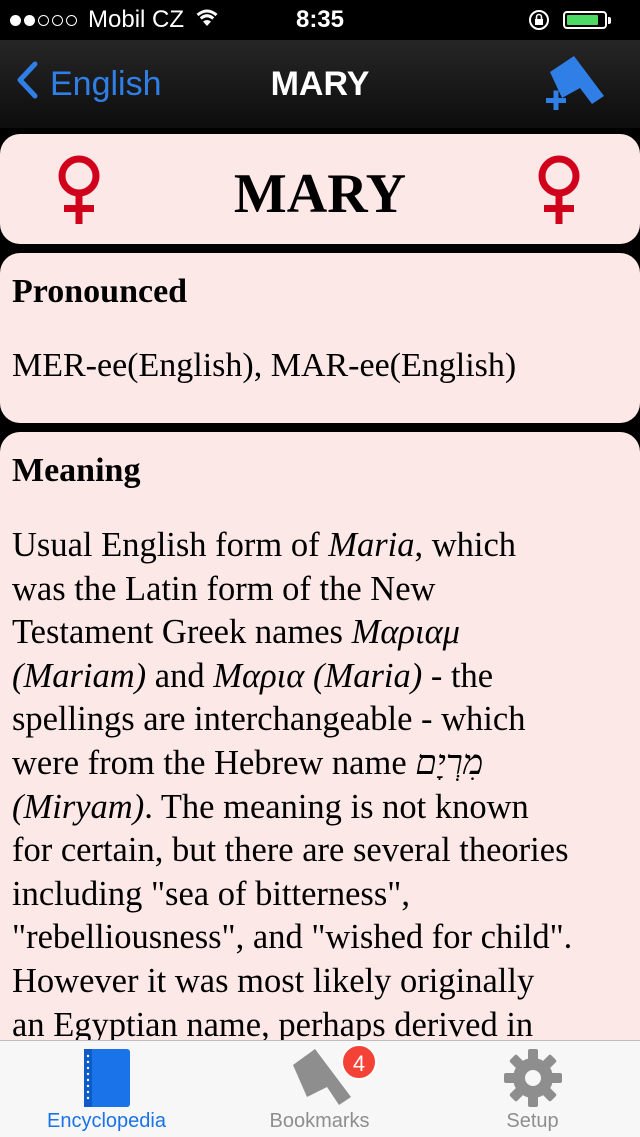 The width and height of the screenshot is (640, 1137). I want to click on meaning-text-segment: - the, so click(458, 675).